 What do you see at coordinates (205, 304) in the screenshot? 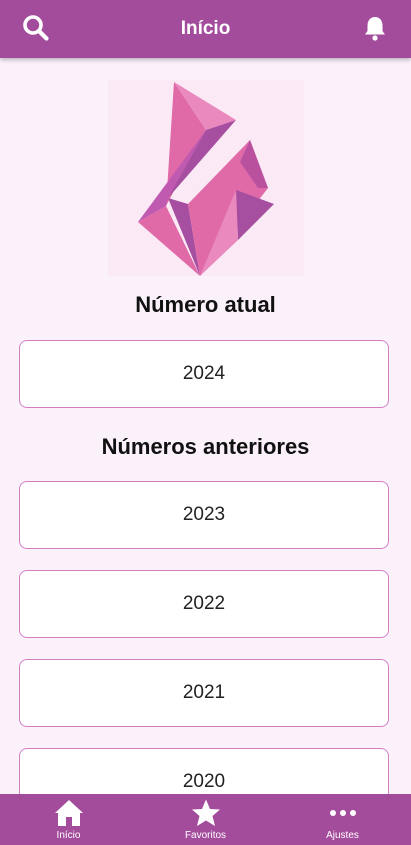
I see `current-number-title: Número atual` at bounding box center [205, 304].